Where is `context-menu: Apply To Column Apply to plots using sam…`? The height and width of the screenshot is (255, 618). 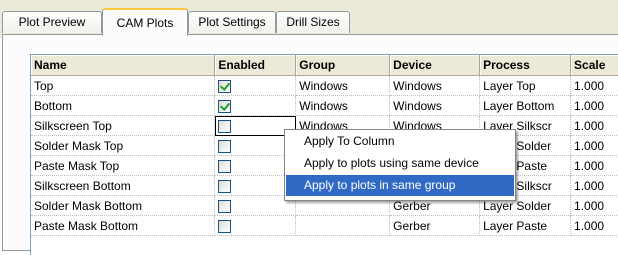
context-menu: Apply To Column Apply to plots using sam… is located at coordinates (400, 165).